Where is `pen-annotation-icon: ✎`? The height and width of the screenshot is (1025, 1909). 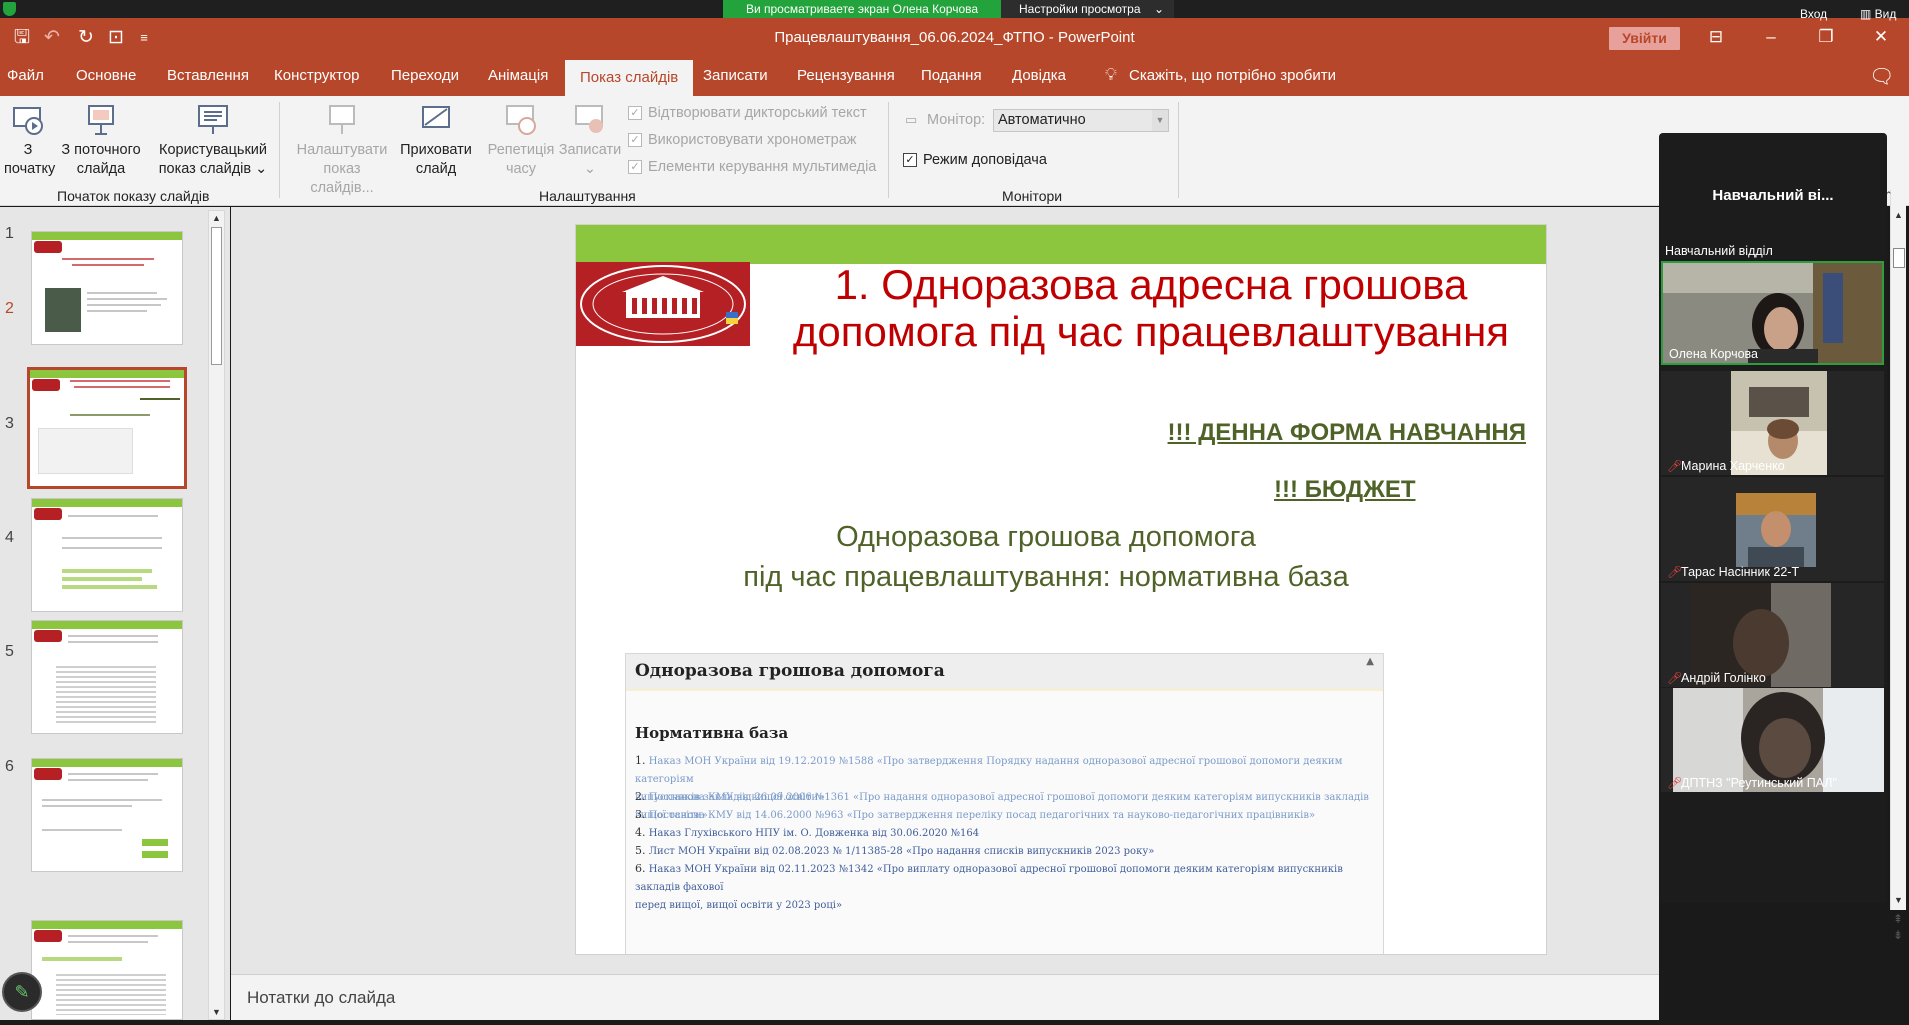 pen-annotation-icon: ✎ is located at coordinates (22, 992).